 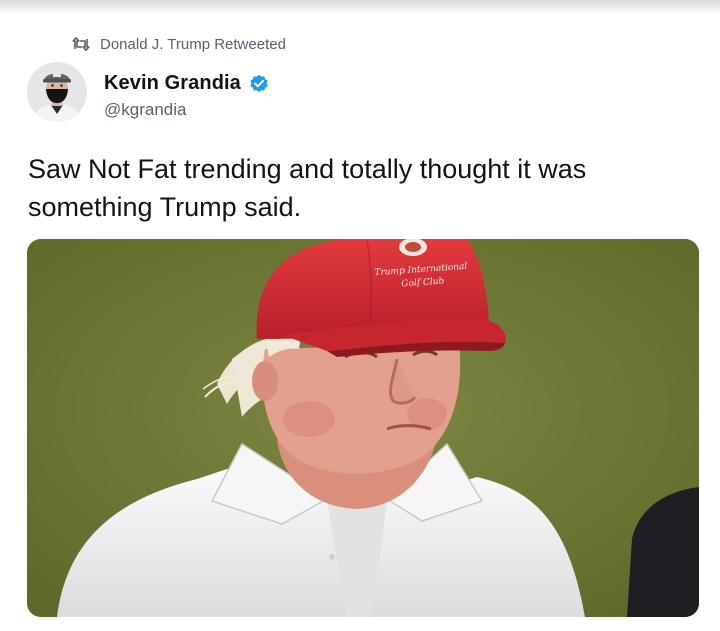 What do you see at coordinates (57, 92) in the screenshot?
I see `avatar` at bounding box center [57, 92].